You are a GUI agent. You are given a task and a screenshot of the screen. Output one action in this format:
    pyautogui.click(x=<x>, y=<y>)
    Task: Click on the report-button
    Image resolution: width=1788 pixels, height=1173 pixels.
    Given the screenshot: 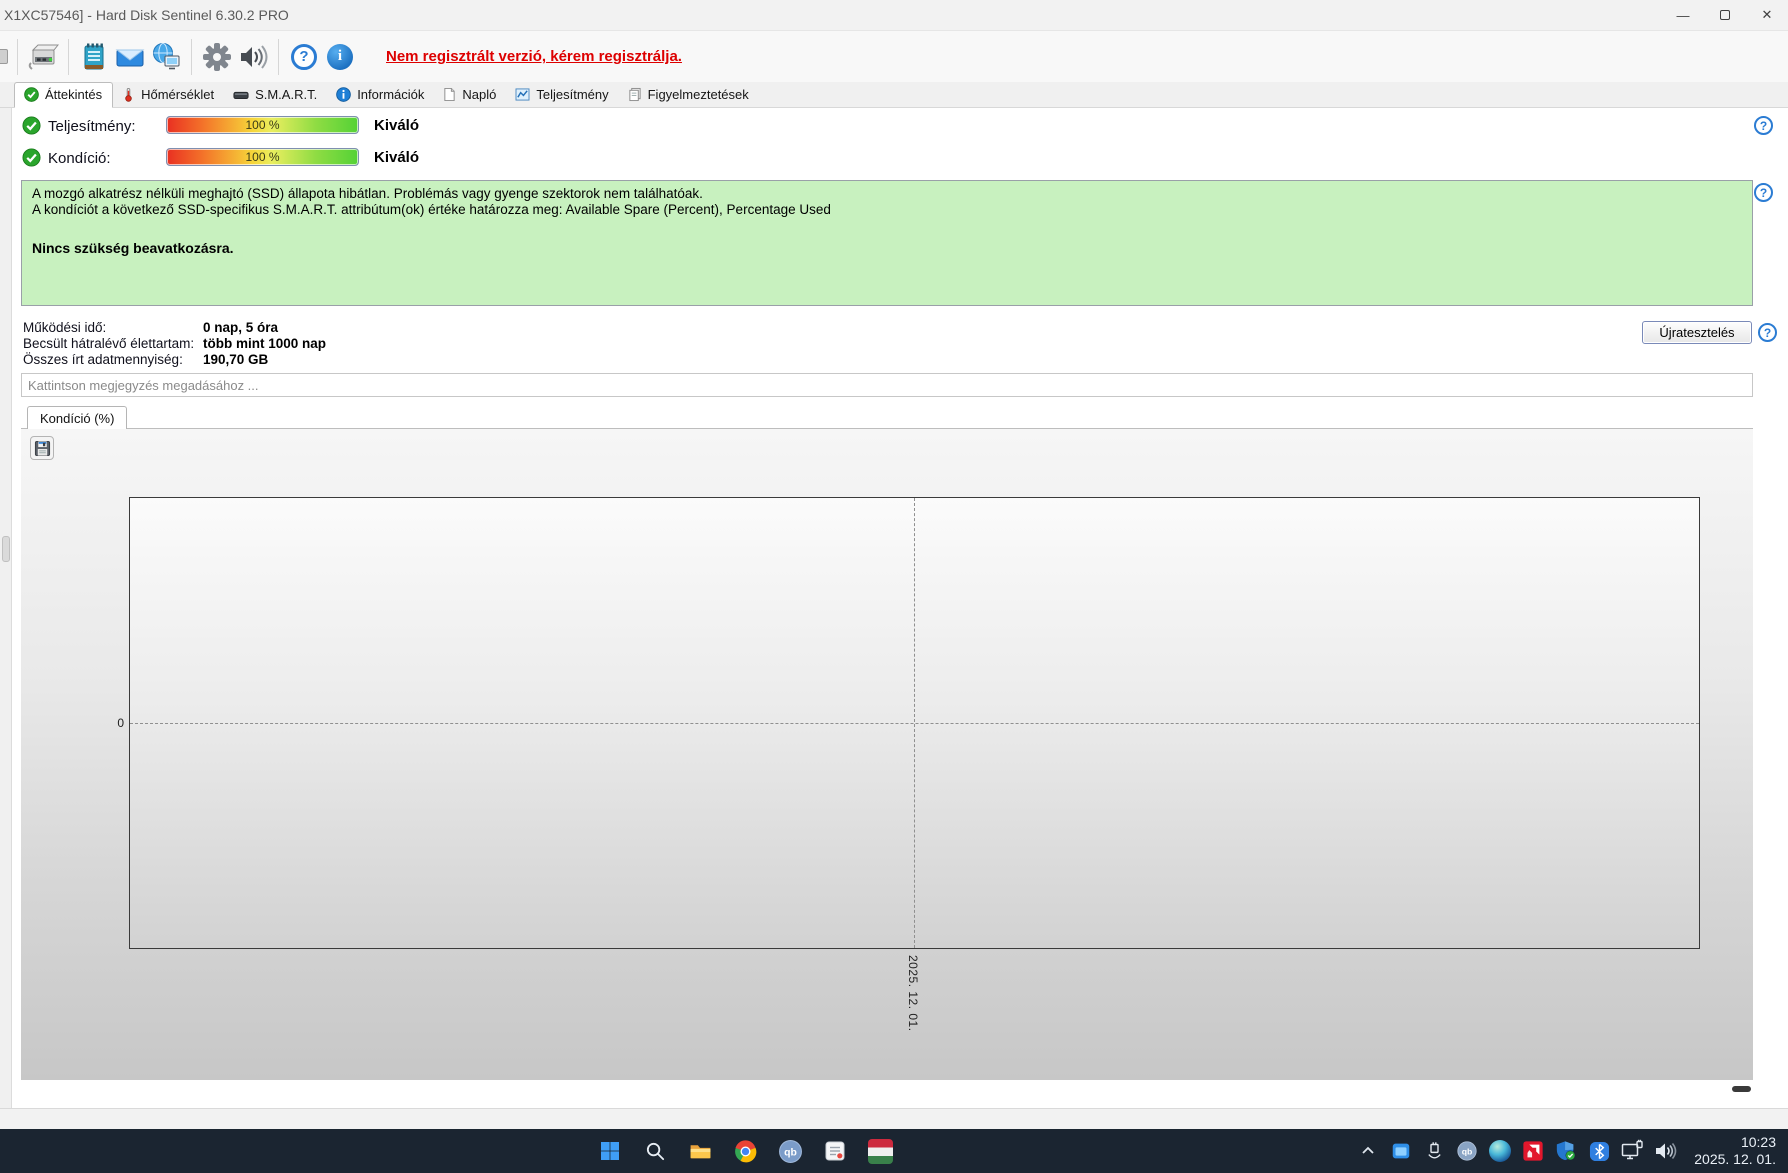 What is the action you would take?
    pyautogui.click(x=94, y=57)
    